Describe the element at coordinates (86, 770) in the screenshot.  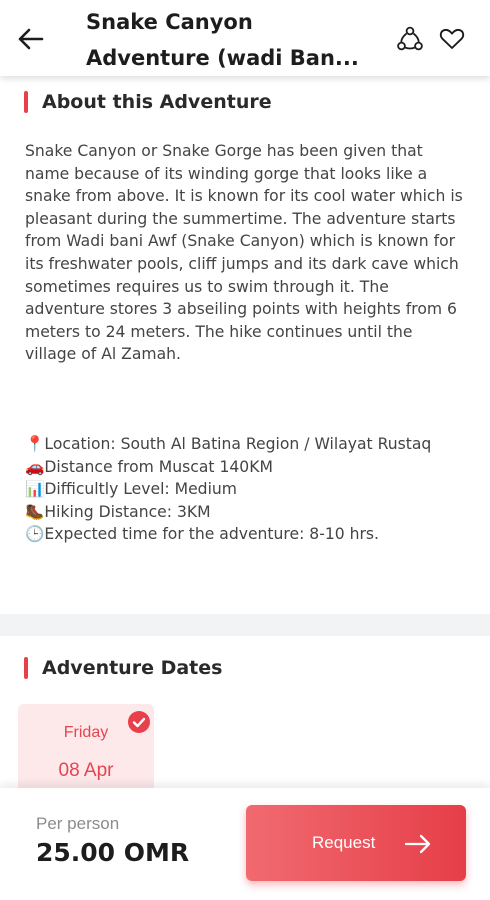
I see `date-value: 08 Apr` at that location.